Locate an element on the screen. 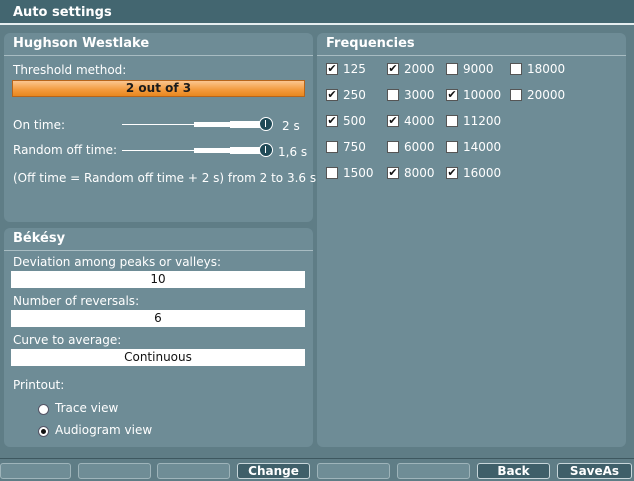 The width and height of the screenshot is (634, 481). frequency-label: 2000 is located at coordinates (419, 69).